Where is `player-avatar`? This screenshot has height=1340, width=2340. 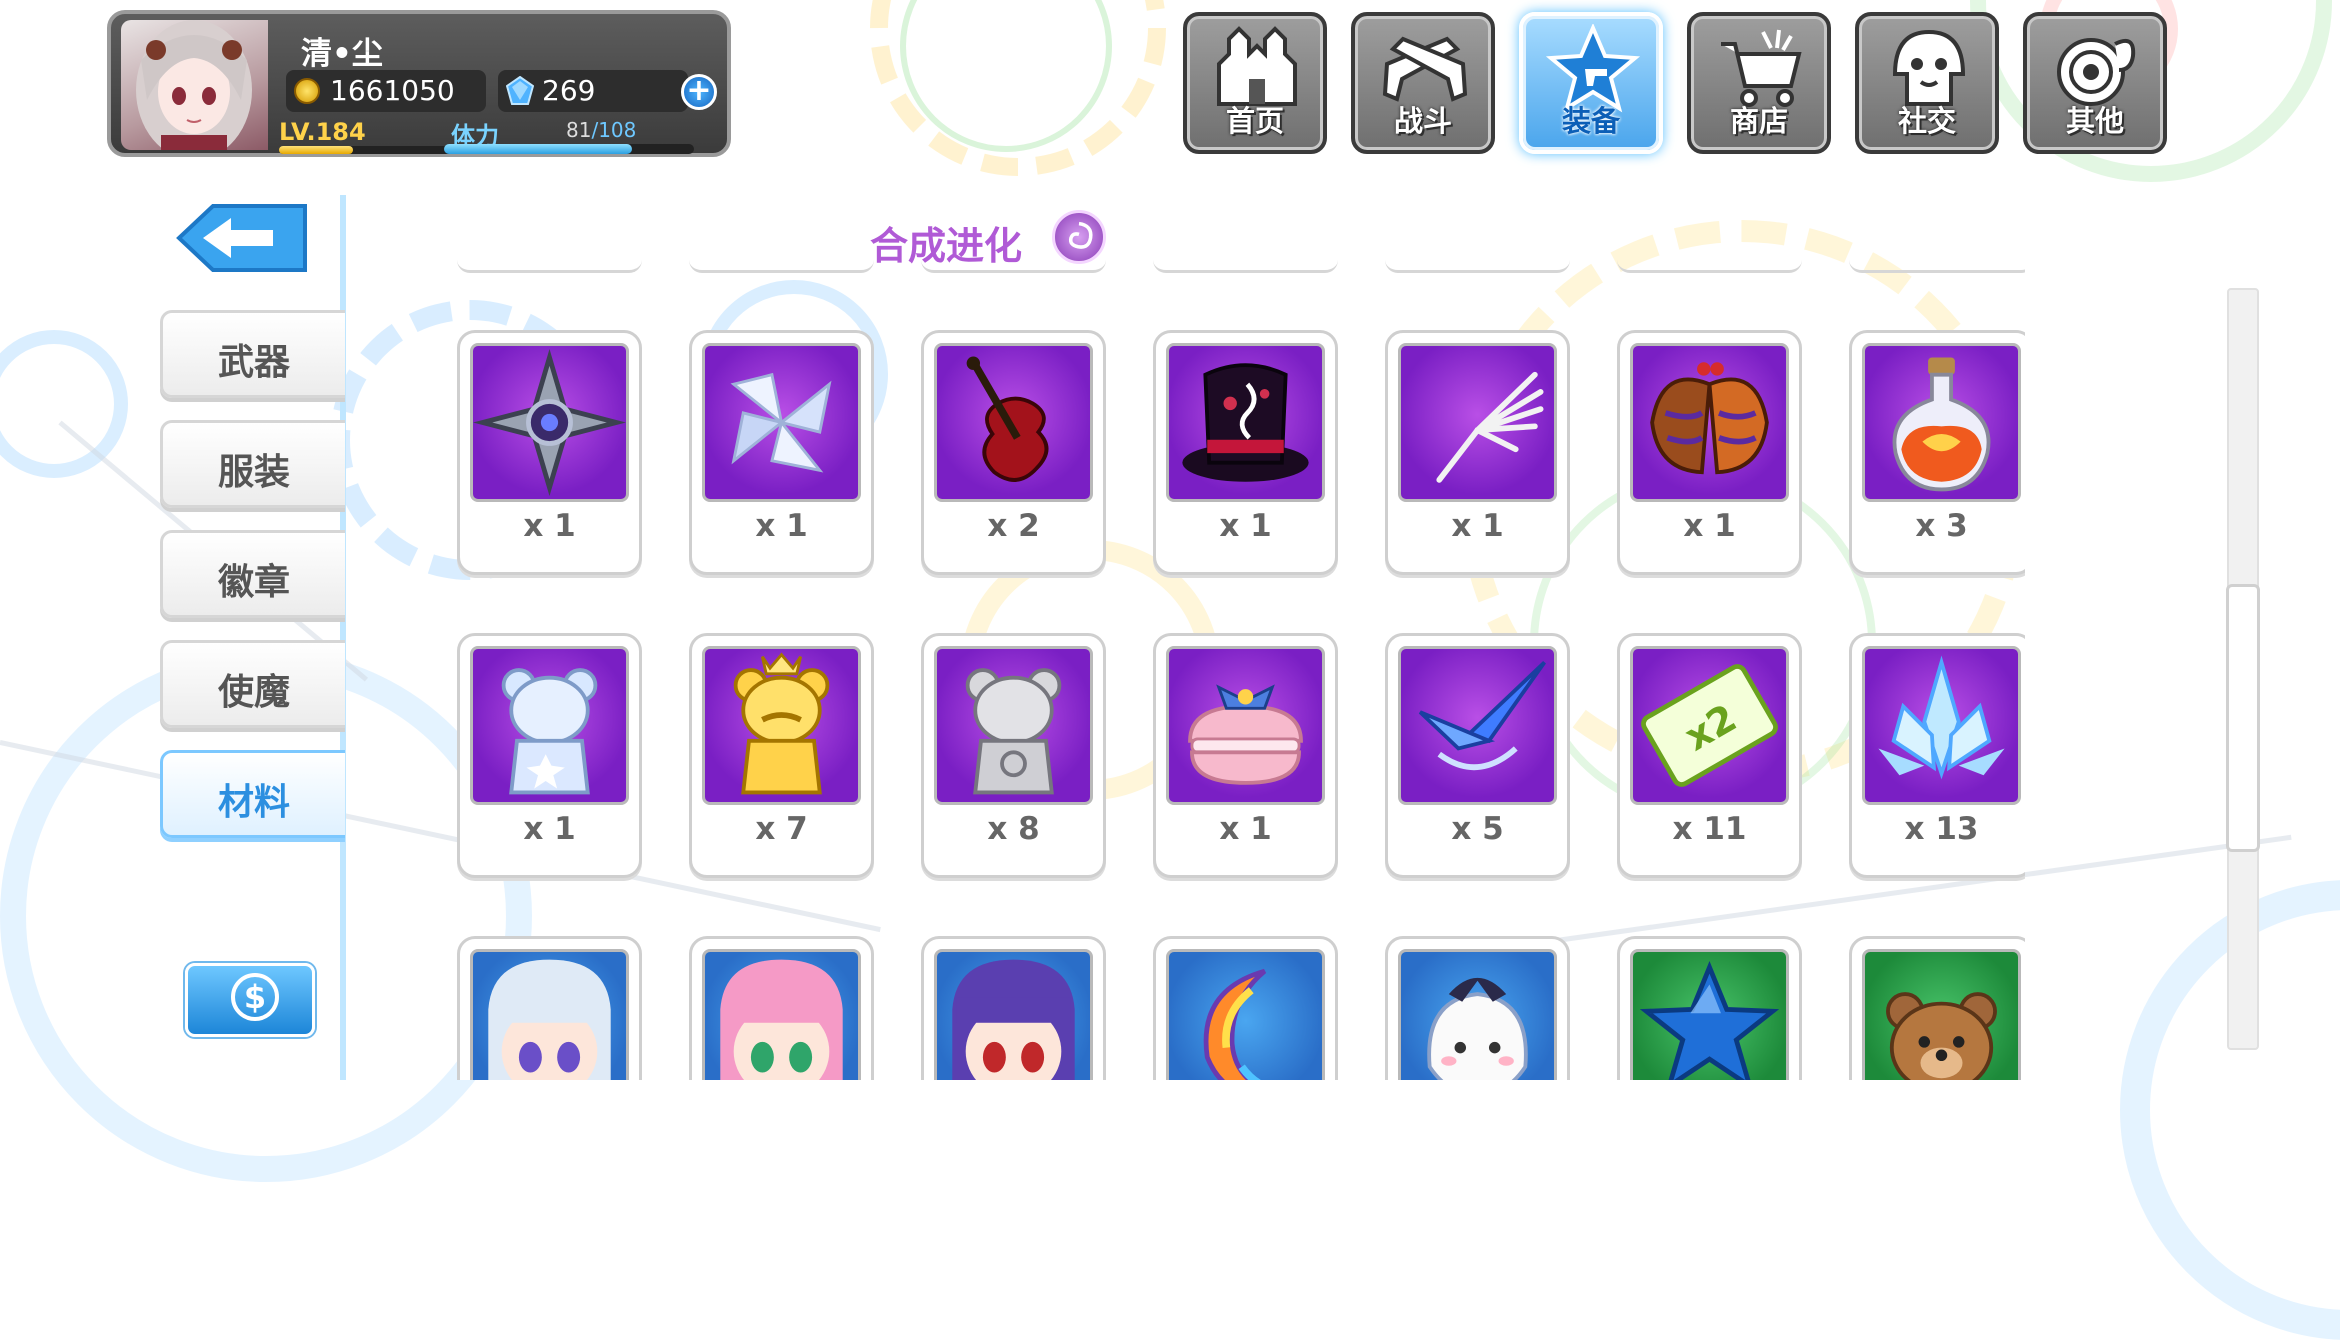
player-avatar is located at coordinates (194, 85).